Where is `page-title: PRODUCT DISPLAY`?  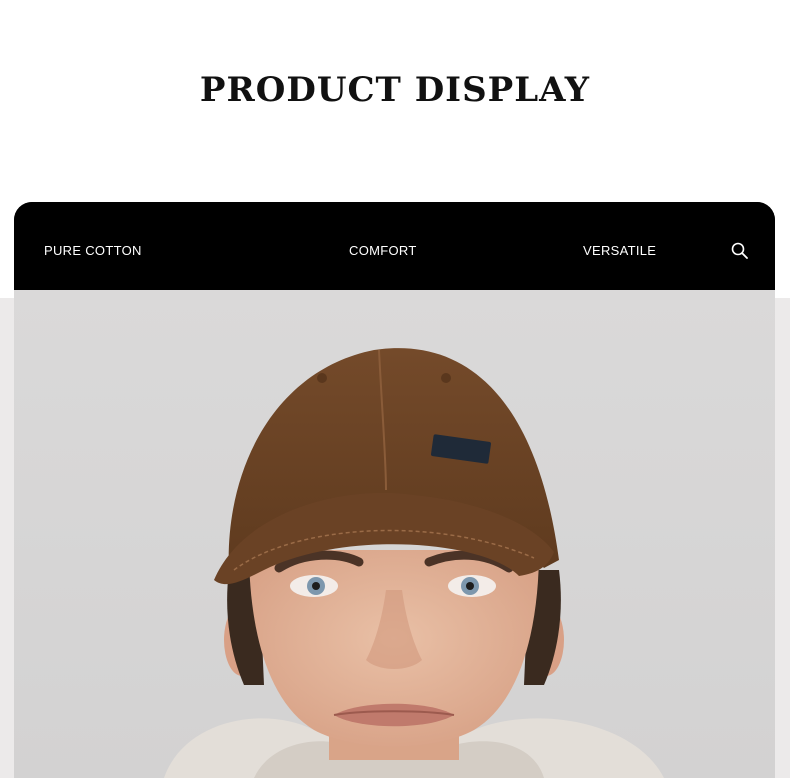 page-title: PRODUCT DISPLAY is located at coordinates (395, 90).